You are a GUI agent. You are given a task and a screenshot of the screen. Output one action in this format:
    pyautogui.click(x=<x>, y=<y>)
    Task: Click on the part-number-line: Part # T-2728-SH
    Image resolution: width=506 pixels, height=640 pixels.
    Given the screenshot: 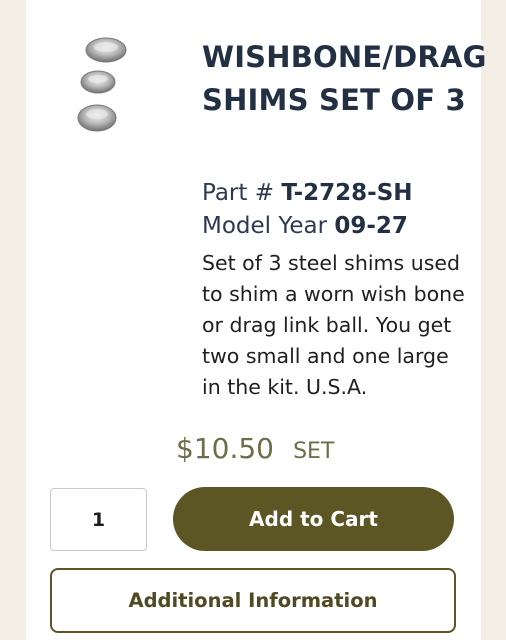 What is the action you would take?
    pyautogui.click(x=307, y=193)
    